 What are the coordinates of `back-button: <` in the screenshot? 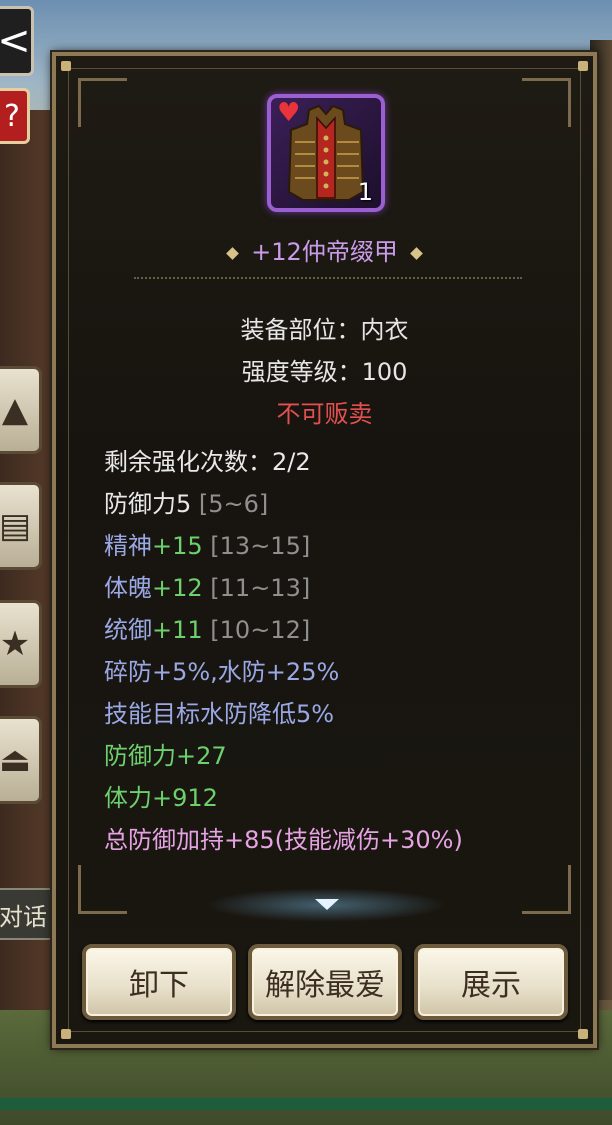 It's located at (17, 41).